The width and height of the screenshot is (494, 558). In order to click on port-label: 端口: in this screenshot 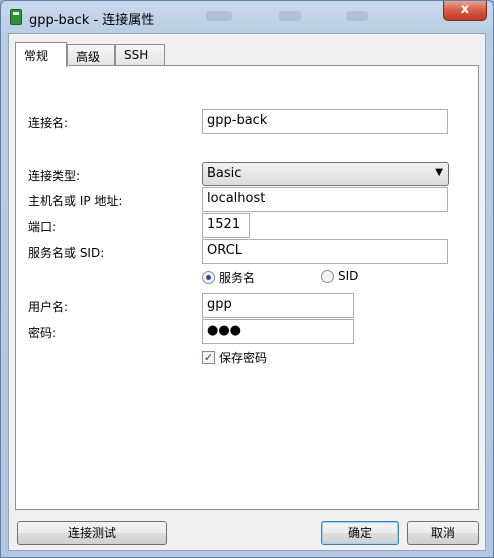, I will do `click(42, 227)`.